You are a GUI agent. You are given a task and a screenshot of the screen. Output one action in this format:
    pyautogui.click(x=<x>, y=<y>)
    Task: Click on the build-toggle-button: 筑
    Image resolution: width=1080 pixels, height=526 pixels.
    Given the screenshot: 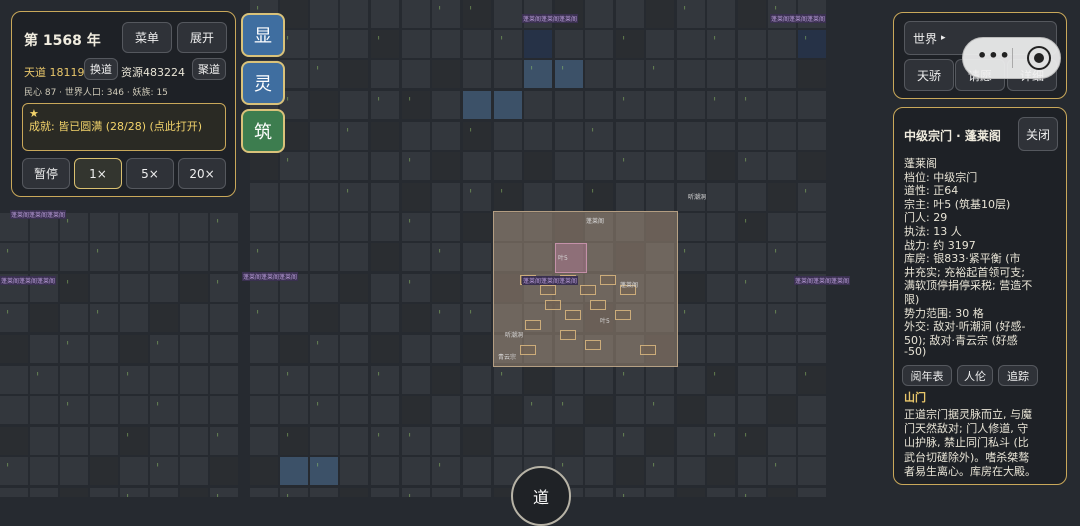 What is the action you would take?
    pyautogui.click(x=263, y=131)
    